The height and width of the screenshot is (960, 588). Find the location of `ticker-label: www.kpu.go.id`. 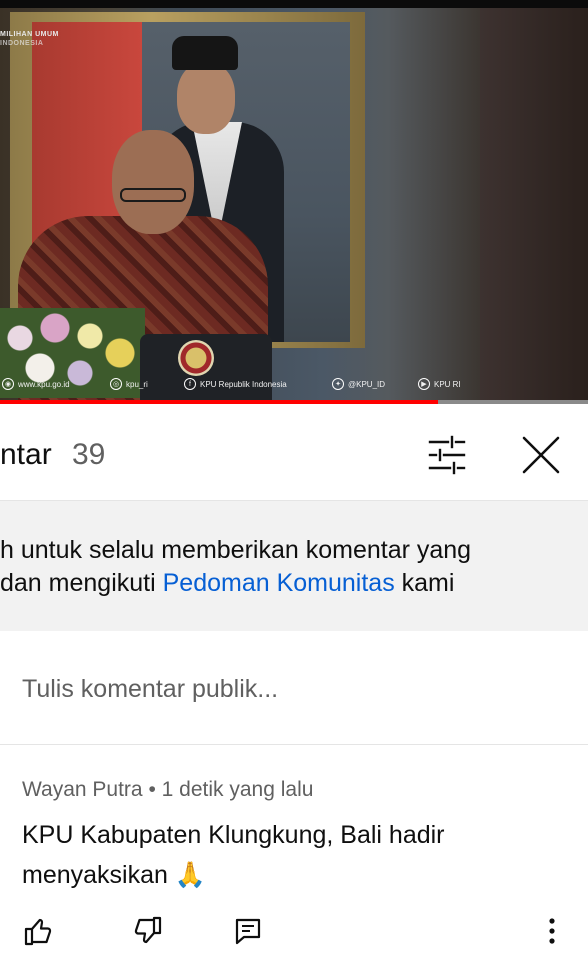

ticker-label: www.kpu.go.id is located at coordinates (44, 384).